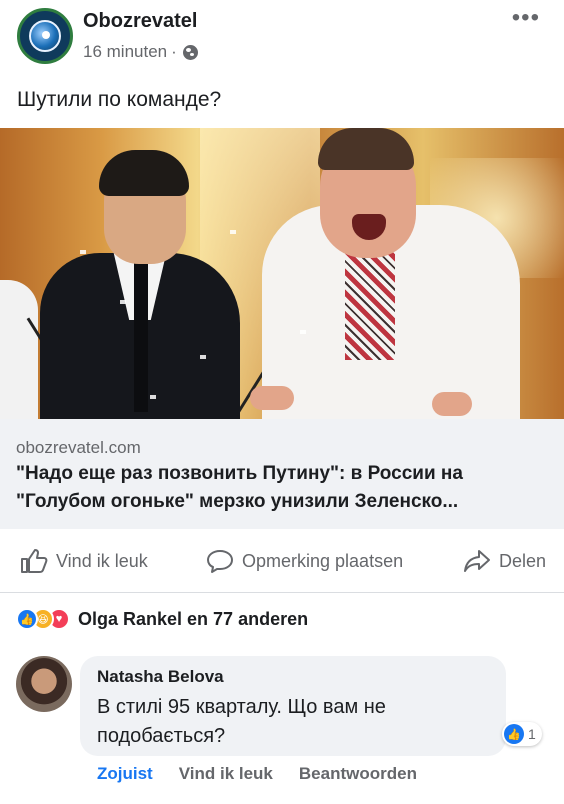  What do you see at coordinates (323, 560) in the screenshot?
I see `comment-label: Opmerking plaatsen` at bounding box center [323, 560].